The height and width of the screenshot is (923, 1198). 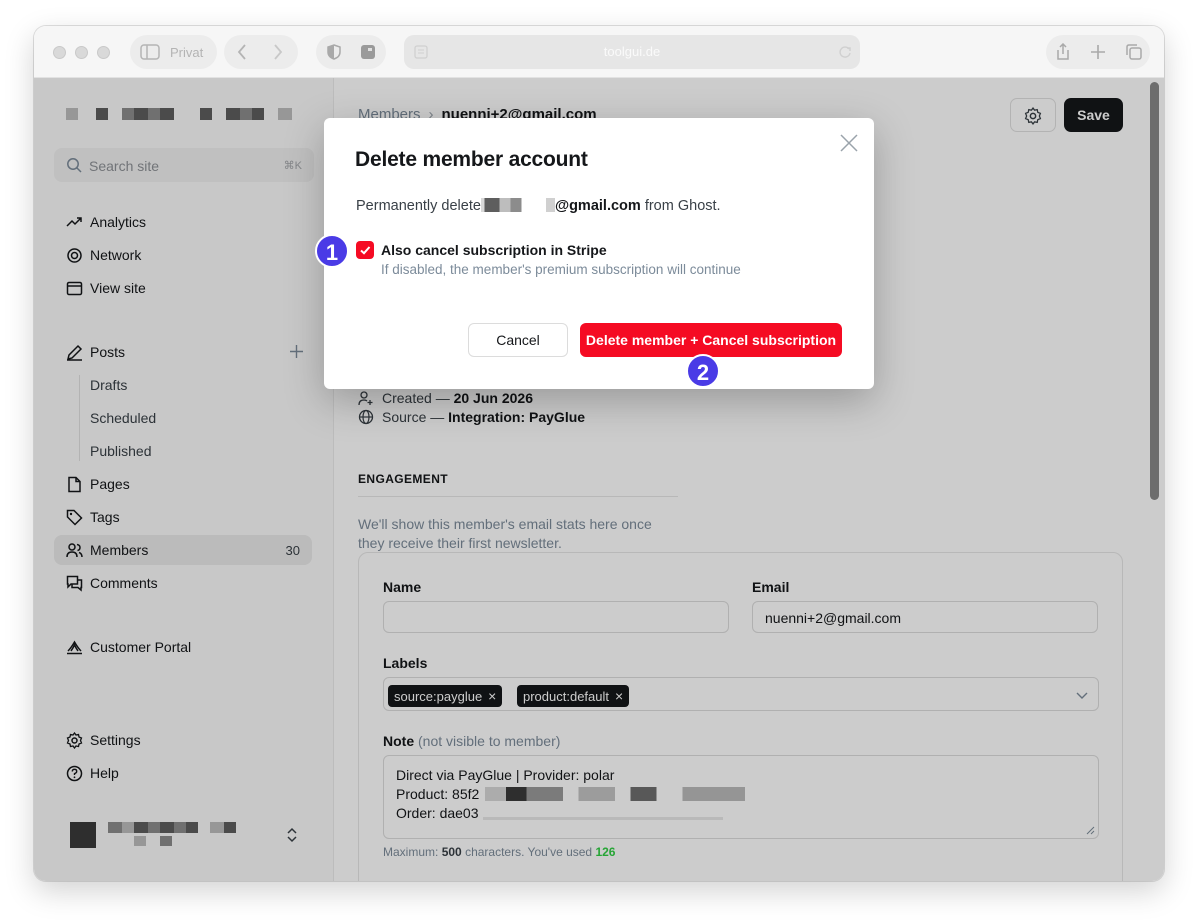 I want to click on cancel-button: Cancel, so click(x=518, y=340).